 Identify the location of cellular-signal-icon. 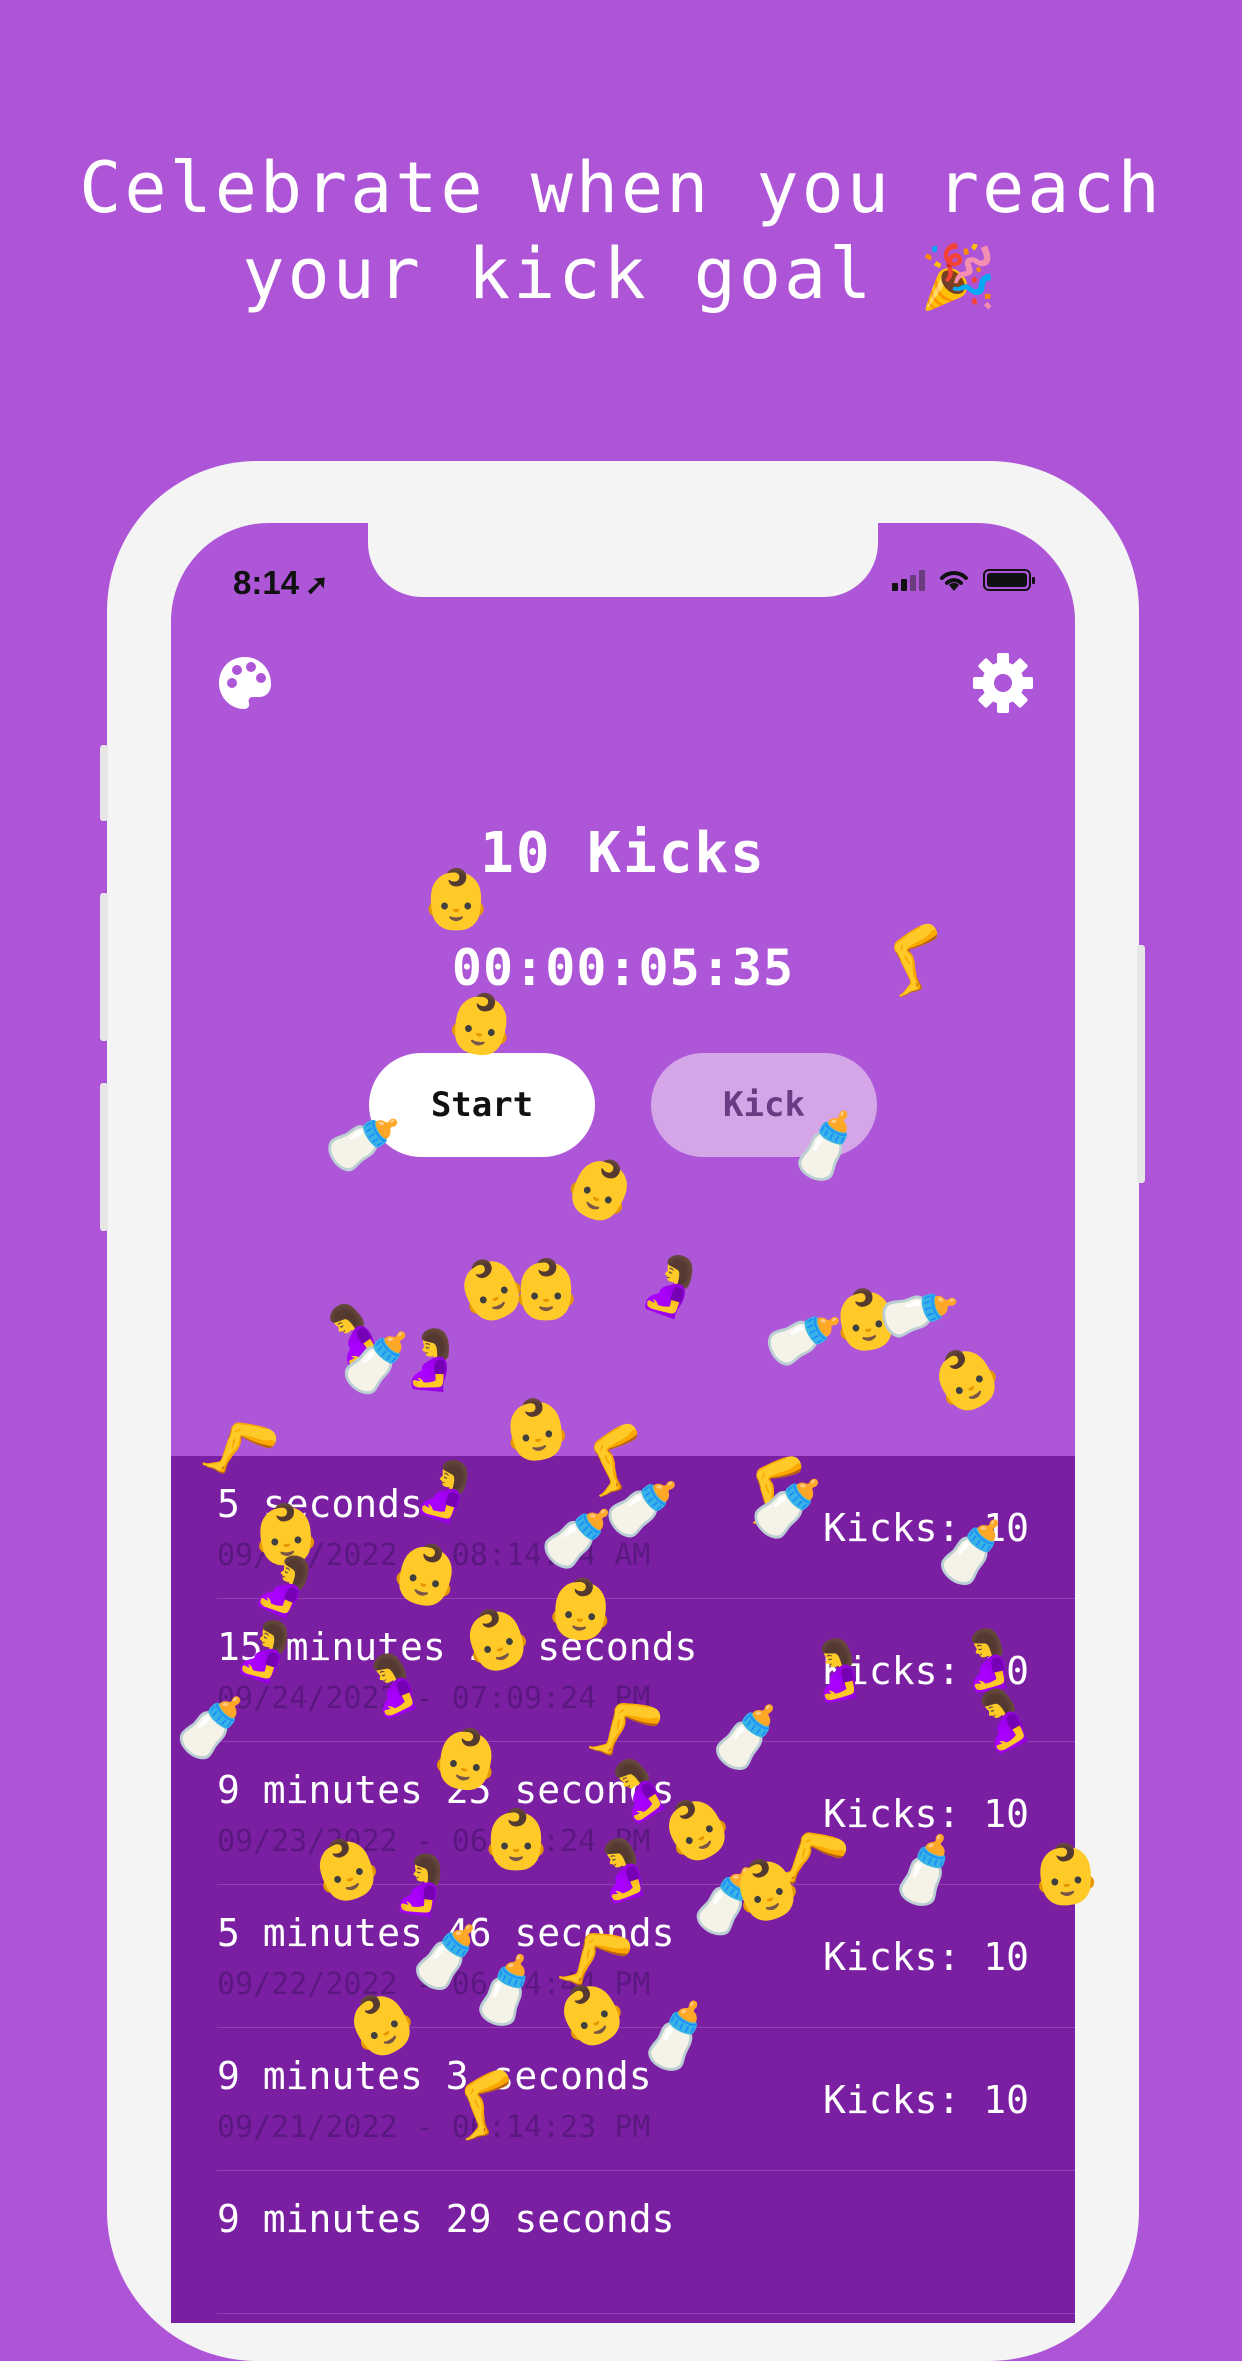
(908, 580).